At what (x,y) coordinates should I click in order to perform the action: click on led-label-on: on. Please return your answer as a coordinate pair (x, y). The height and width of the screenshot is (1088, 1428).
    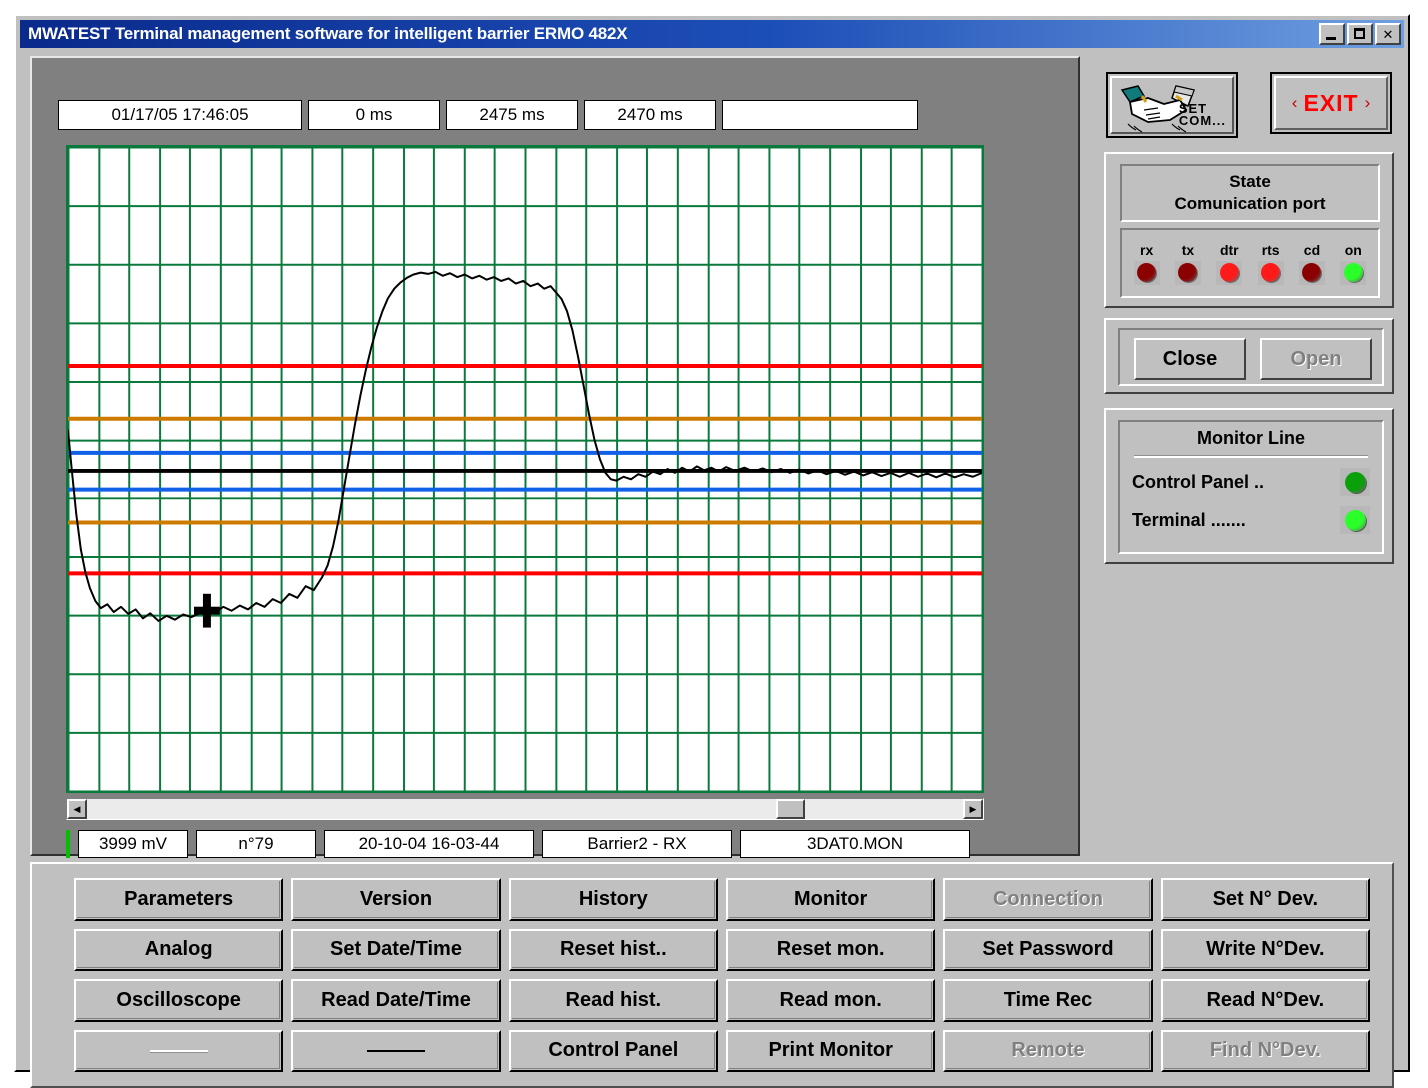
    Looking at the image, I should click on (1353, 249).